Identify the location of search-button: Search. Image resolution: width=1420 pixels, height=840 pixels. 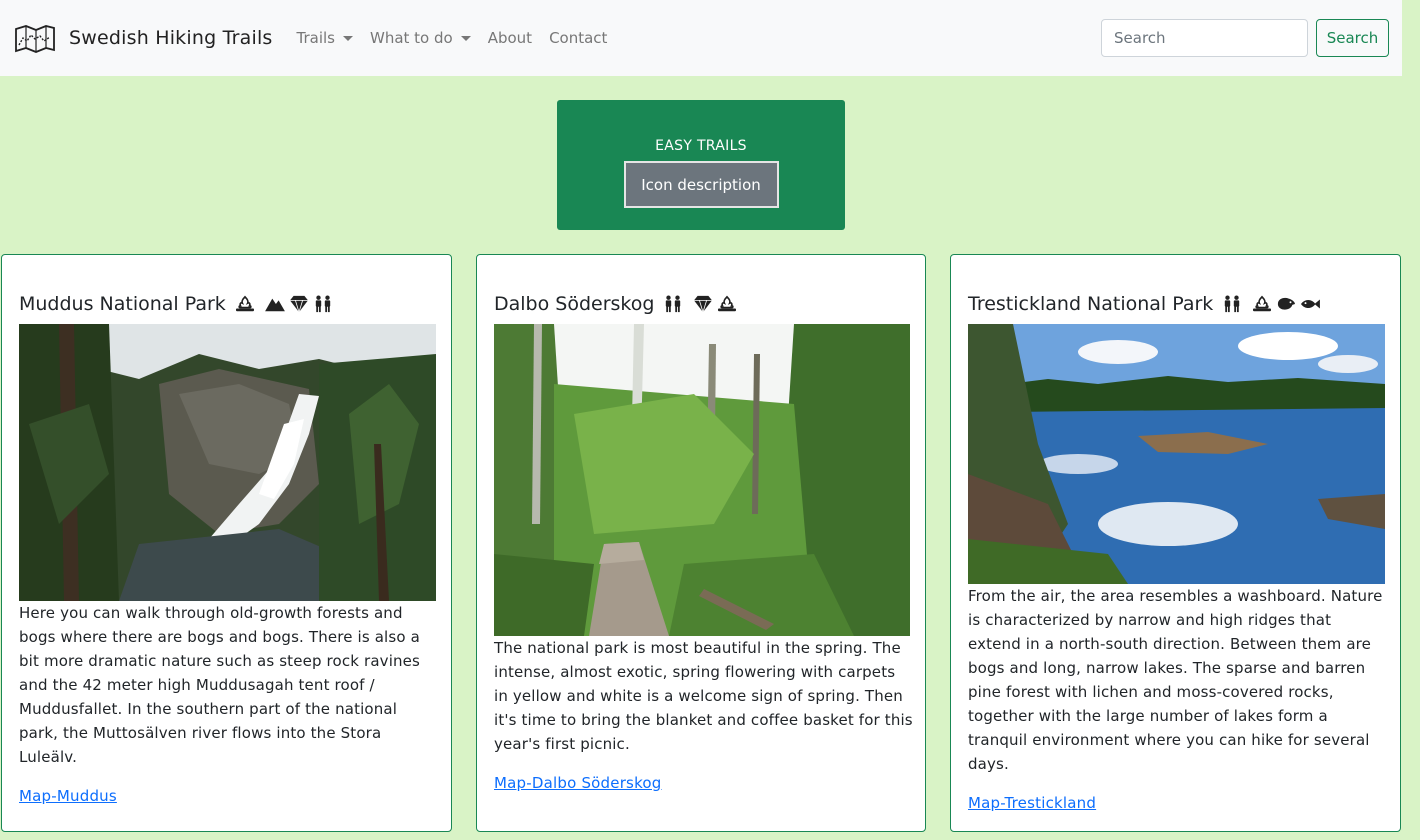
(1352, 38).